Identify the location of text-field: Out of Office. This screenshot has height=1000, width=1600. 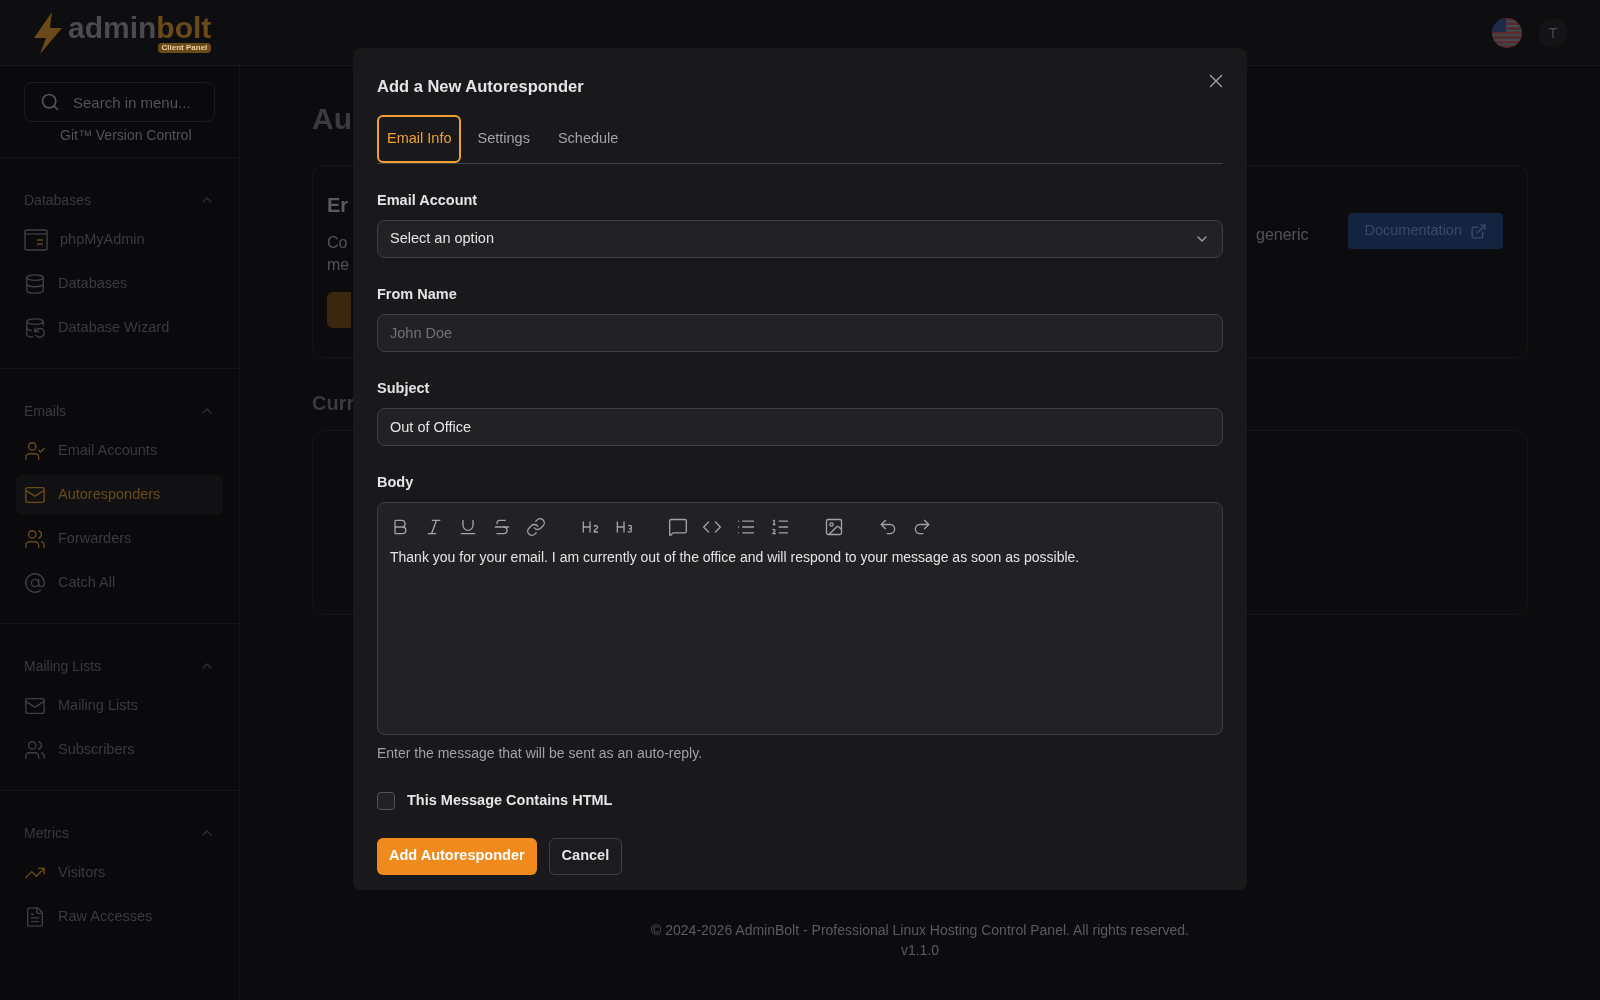
(800, 426).